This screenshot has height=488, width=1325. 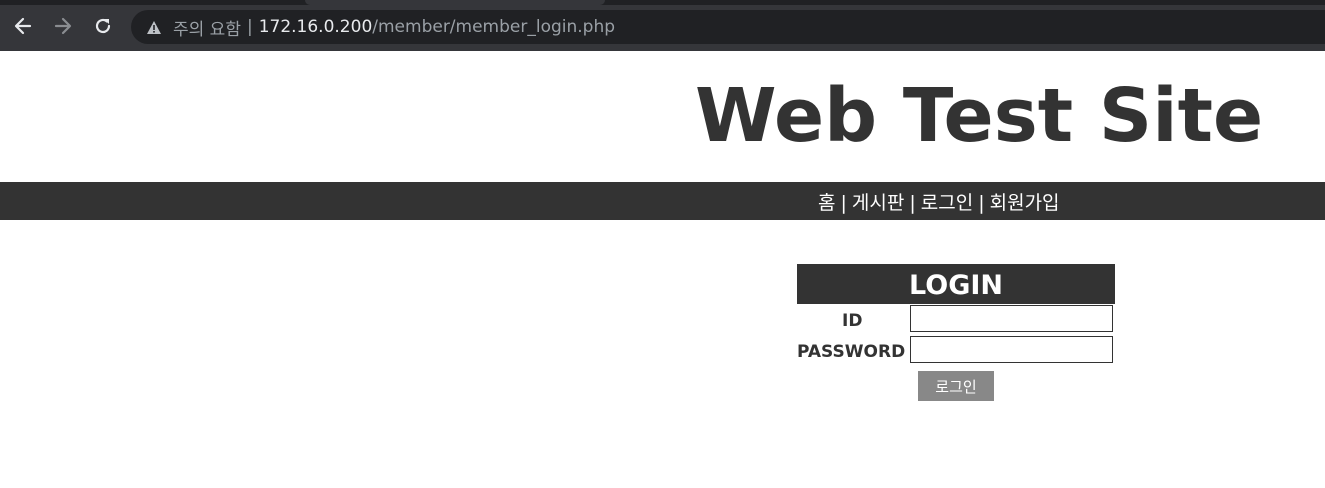 What do you see at coordinates (956, 386) in the screenshot?
I see `login-submit-button: 로그인` at bounding box center [956, 386].